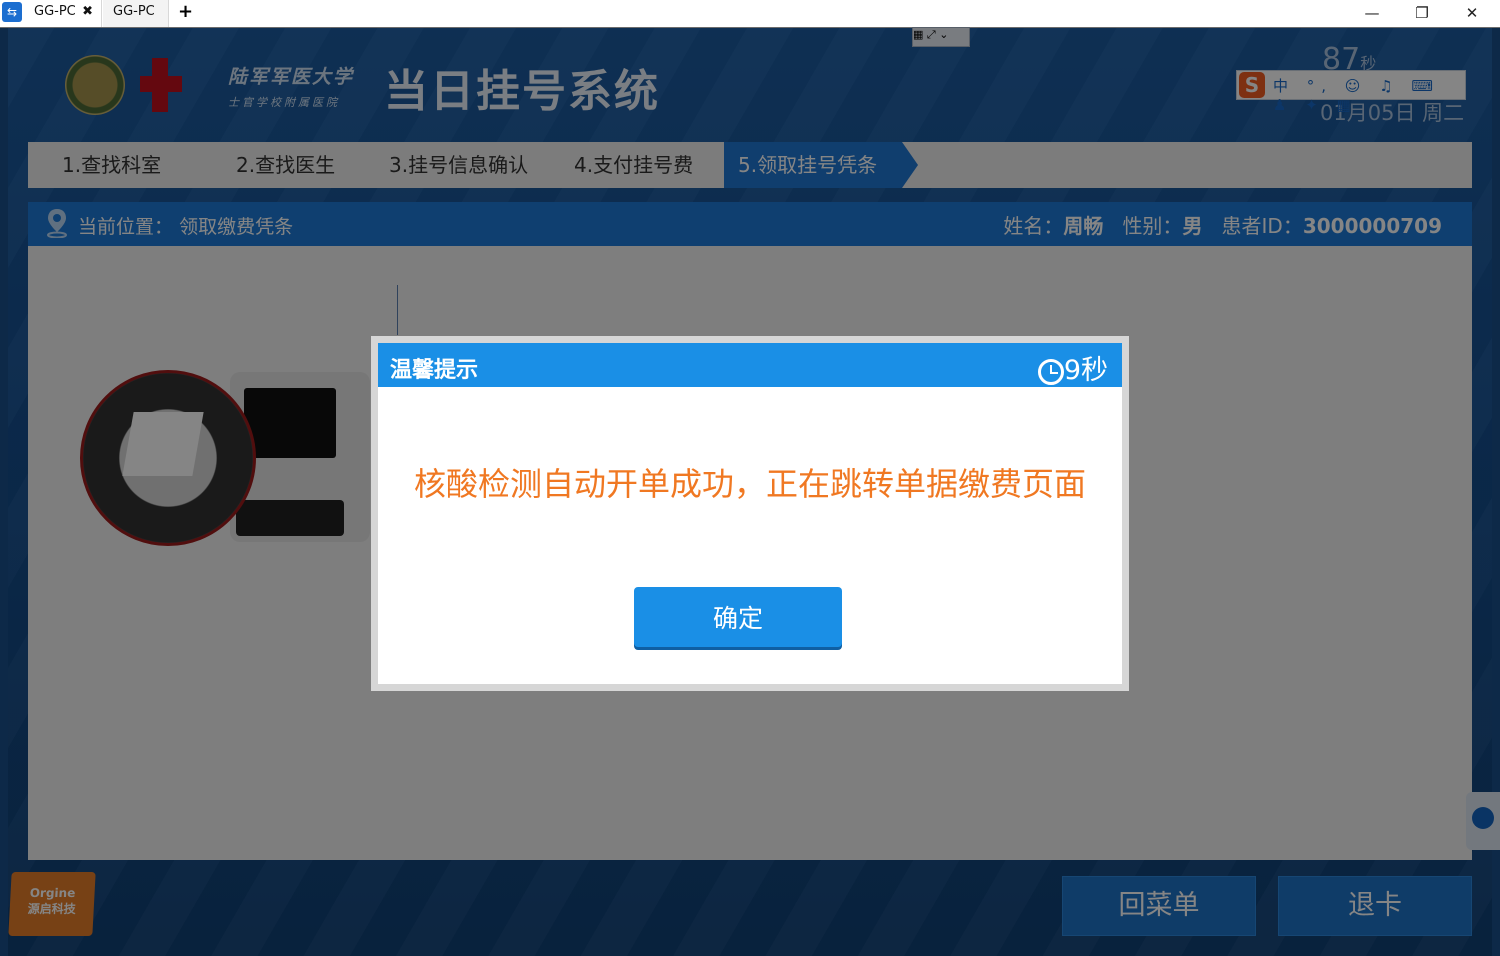 This screenshot has height=956, width=1500. Describe the element at coordinates (1422, 13) in the screenshot. I see `restore-button: ❐` at that location.